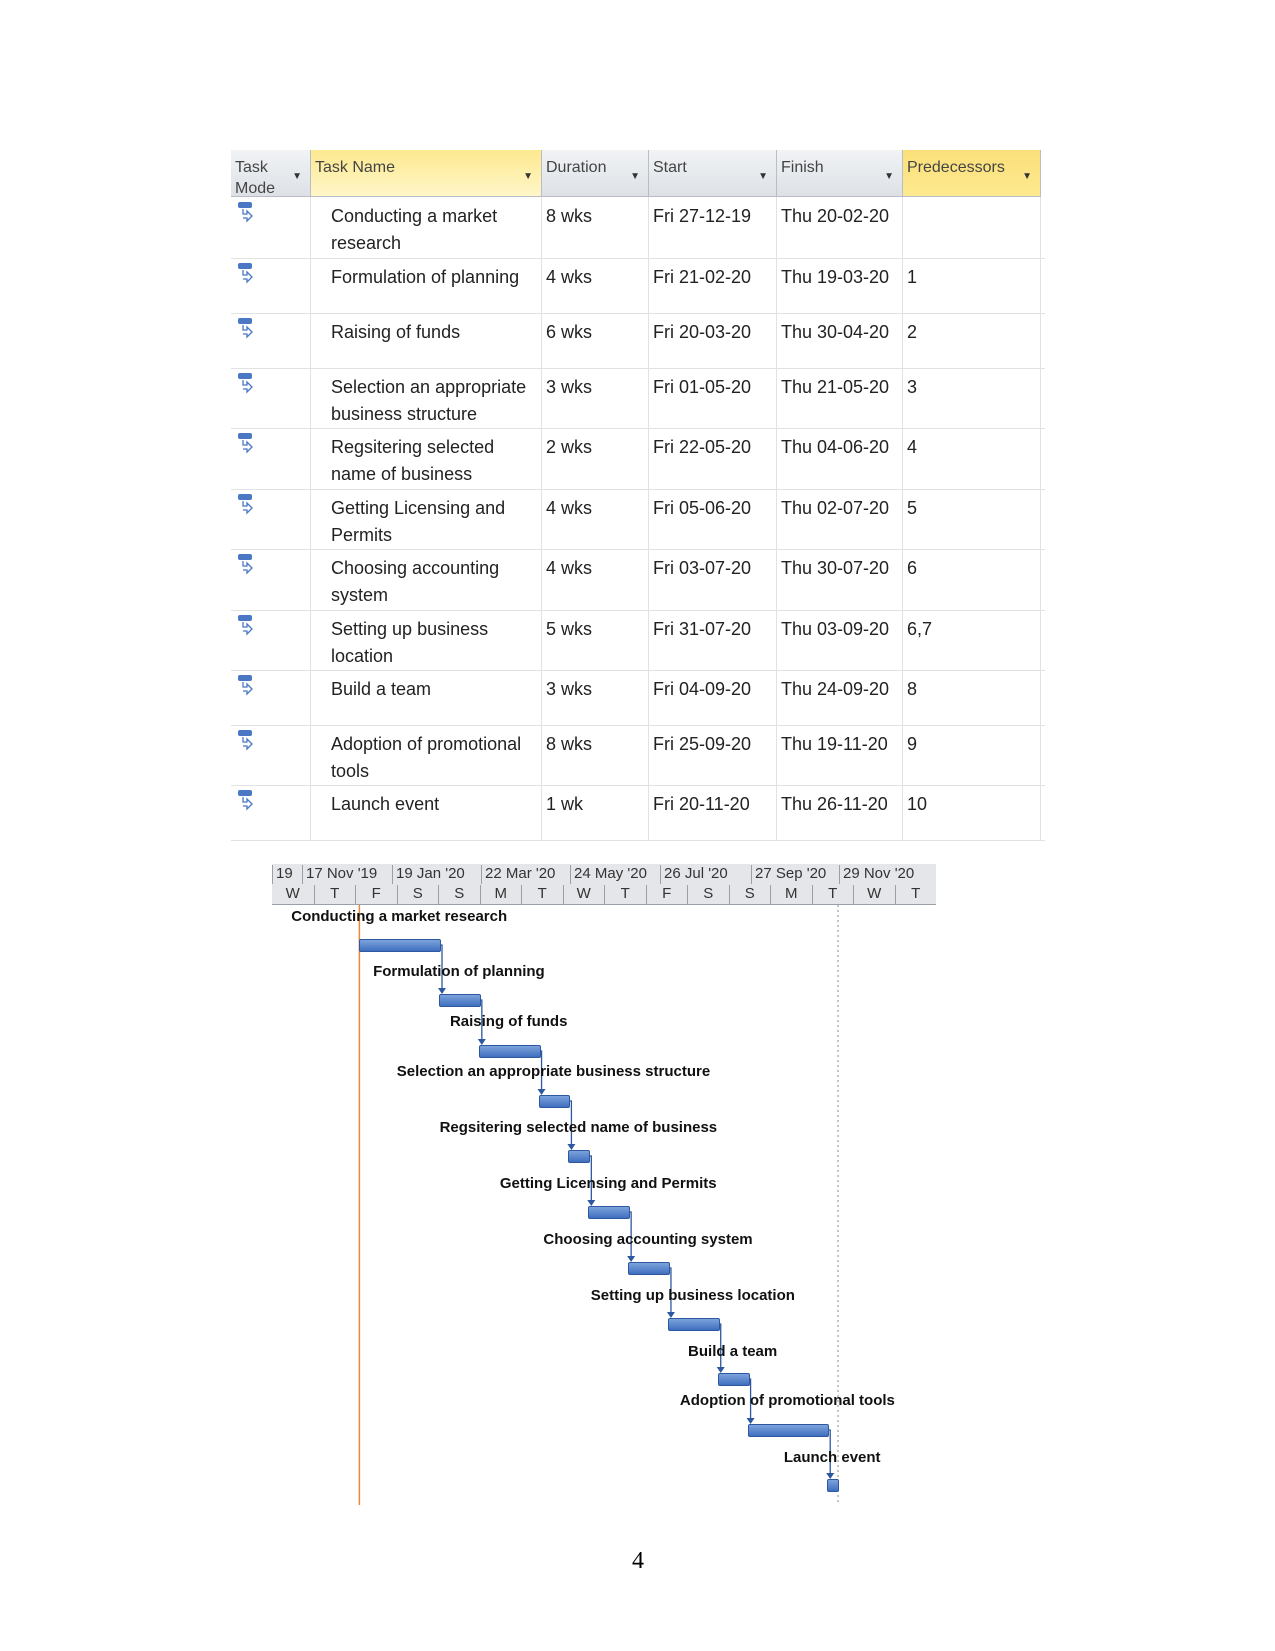  I want to click on gantt-bar-label: Adoption of promotional tools, so click(787, 1400).